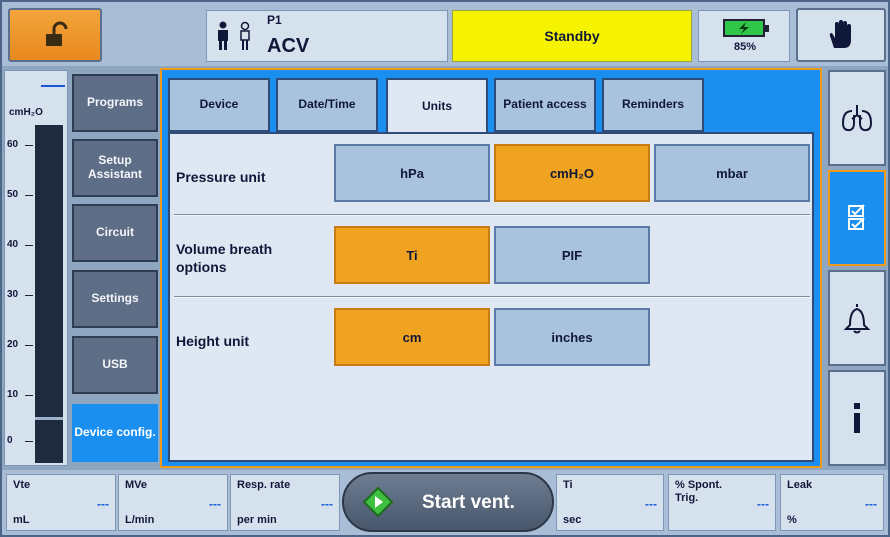  I want to click on lungs-icon, so click(857, 118).